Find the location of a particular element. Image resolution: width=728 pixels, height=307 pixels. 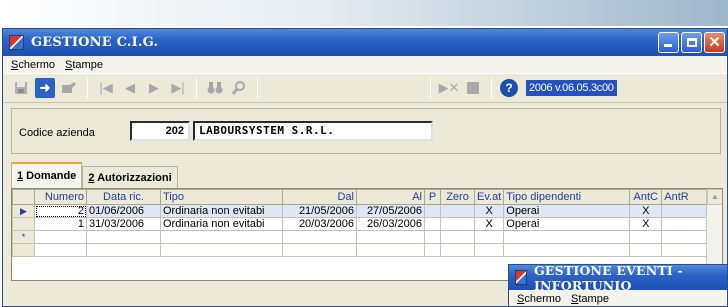

cell-al: 26/03/2006 is located at coordinates (390, 224).